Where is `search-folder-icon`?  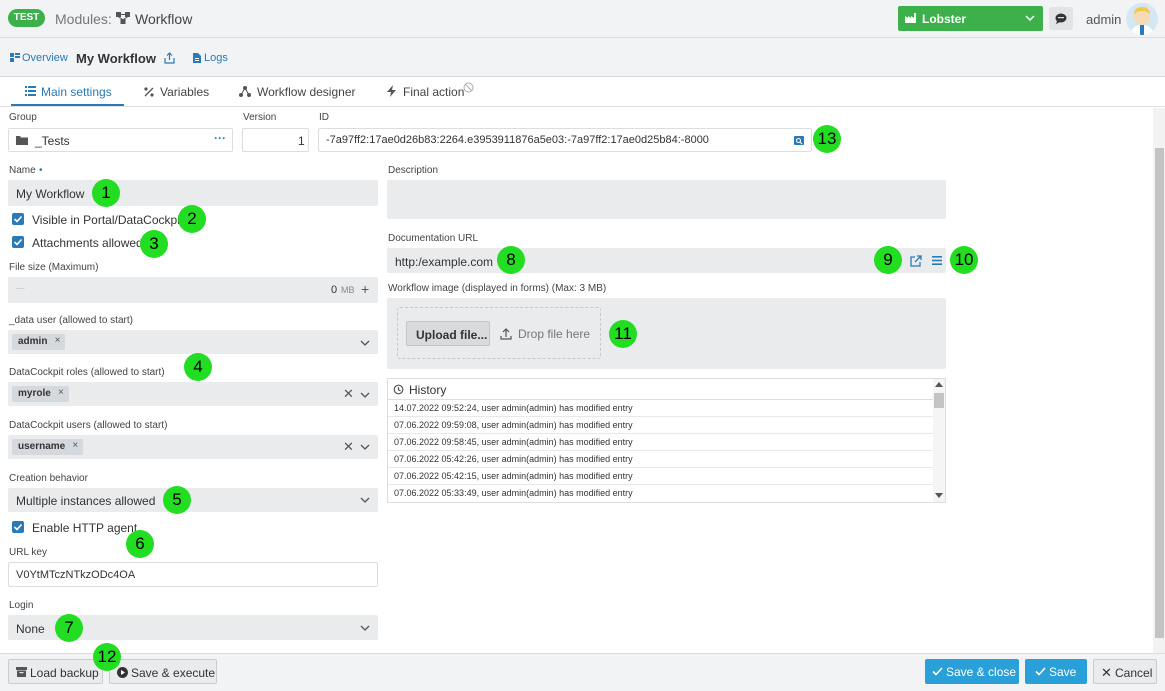 search-folder-icon is located at coordinates (799, 140).